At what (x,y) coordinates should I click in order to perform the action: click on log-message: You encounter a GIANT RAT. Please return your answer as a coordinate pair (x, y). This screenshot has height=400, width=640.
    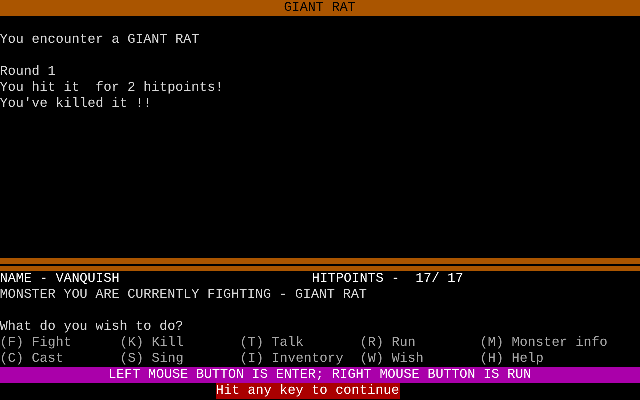
    Looking at the image, I should click on (100, 39).